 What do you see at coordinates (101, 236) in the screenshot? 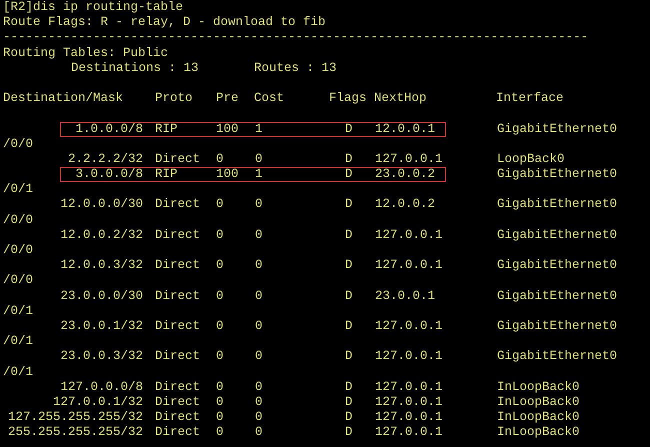
I see `table-cell: 12.0.0.2/32` at bounding box center [101, 236].